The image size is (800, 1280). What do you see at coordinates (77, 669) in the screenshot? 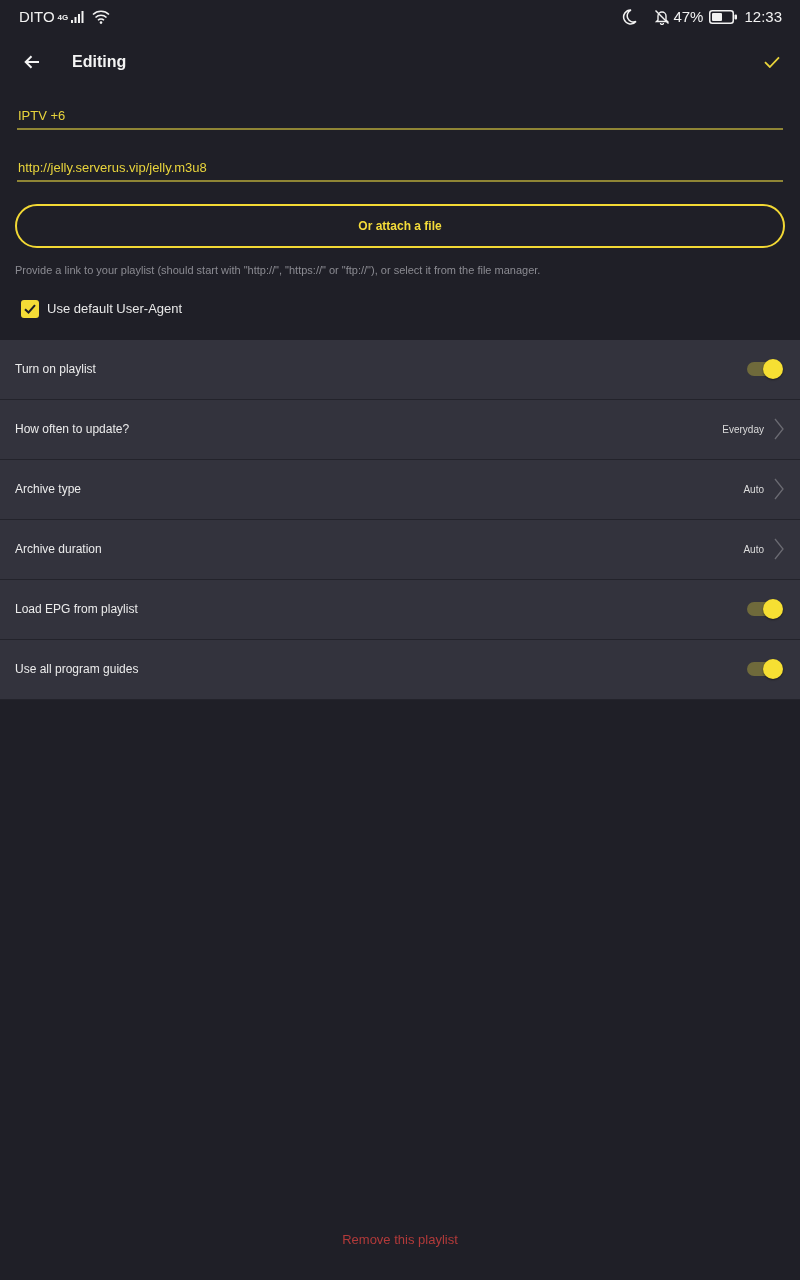
I see `setting-label: Use all program guides` at bounding box center [77, 669].